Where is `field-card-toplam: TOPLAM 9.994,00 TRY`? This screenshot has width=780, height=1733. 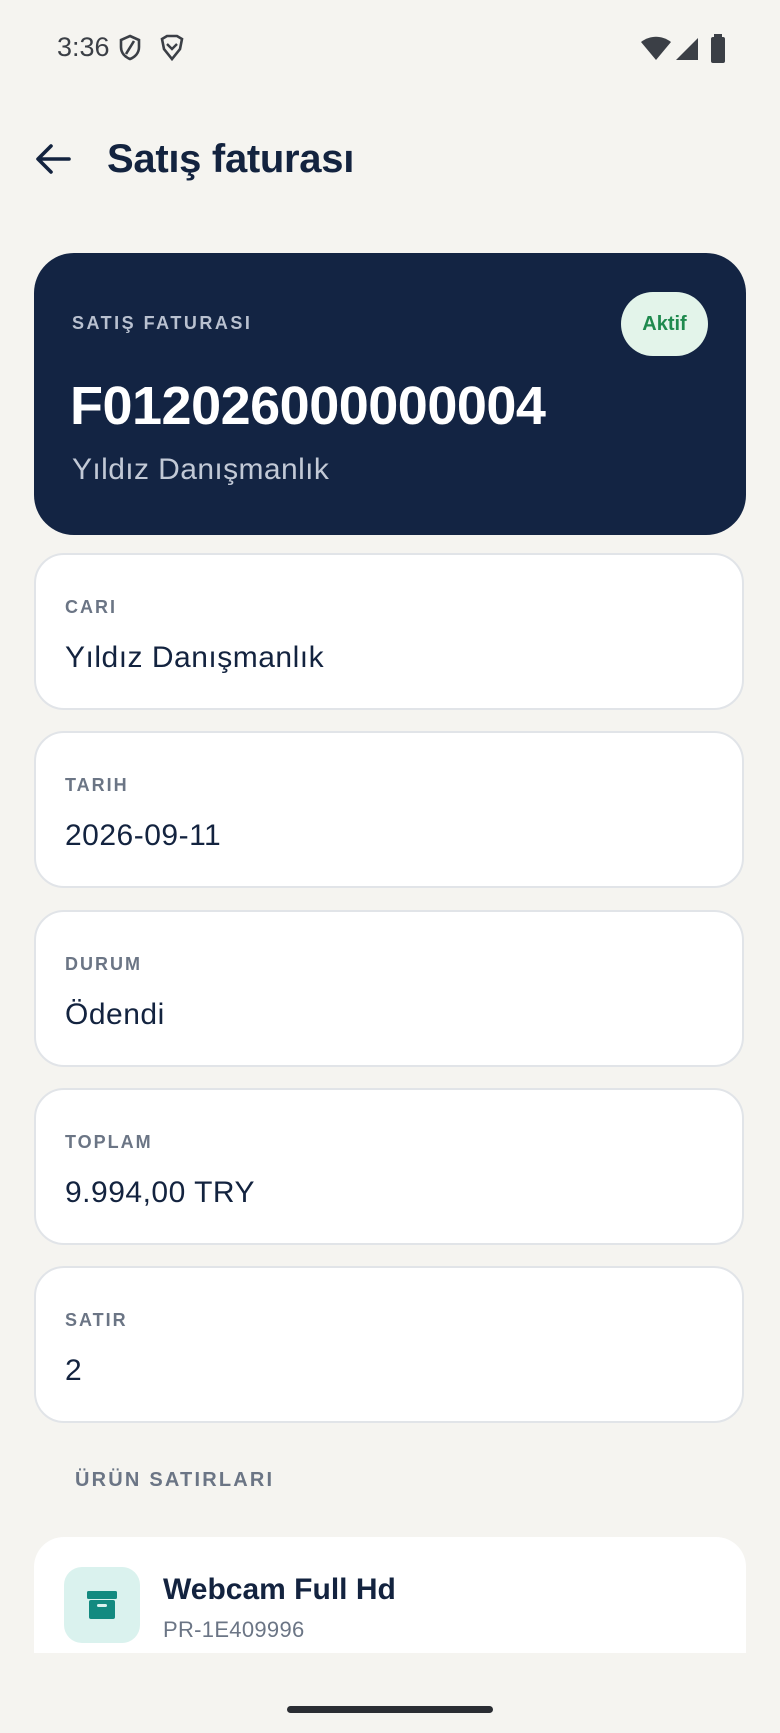
field-card-toplam: TOPLAM 9.994,00 TRY is located at coordinates (389, 1166).